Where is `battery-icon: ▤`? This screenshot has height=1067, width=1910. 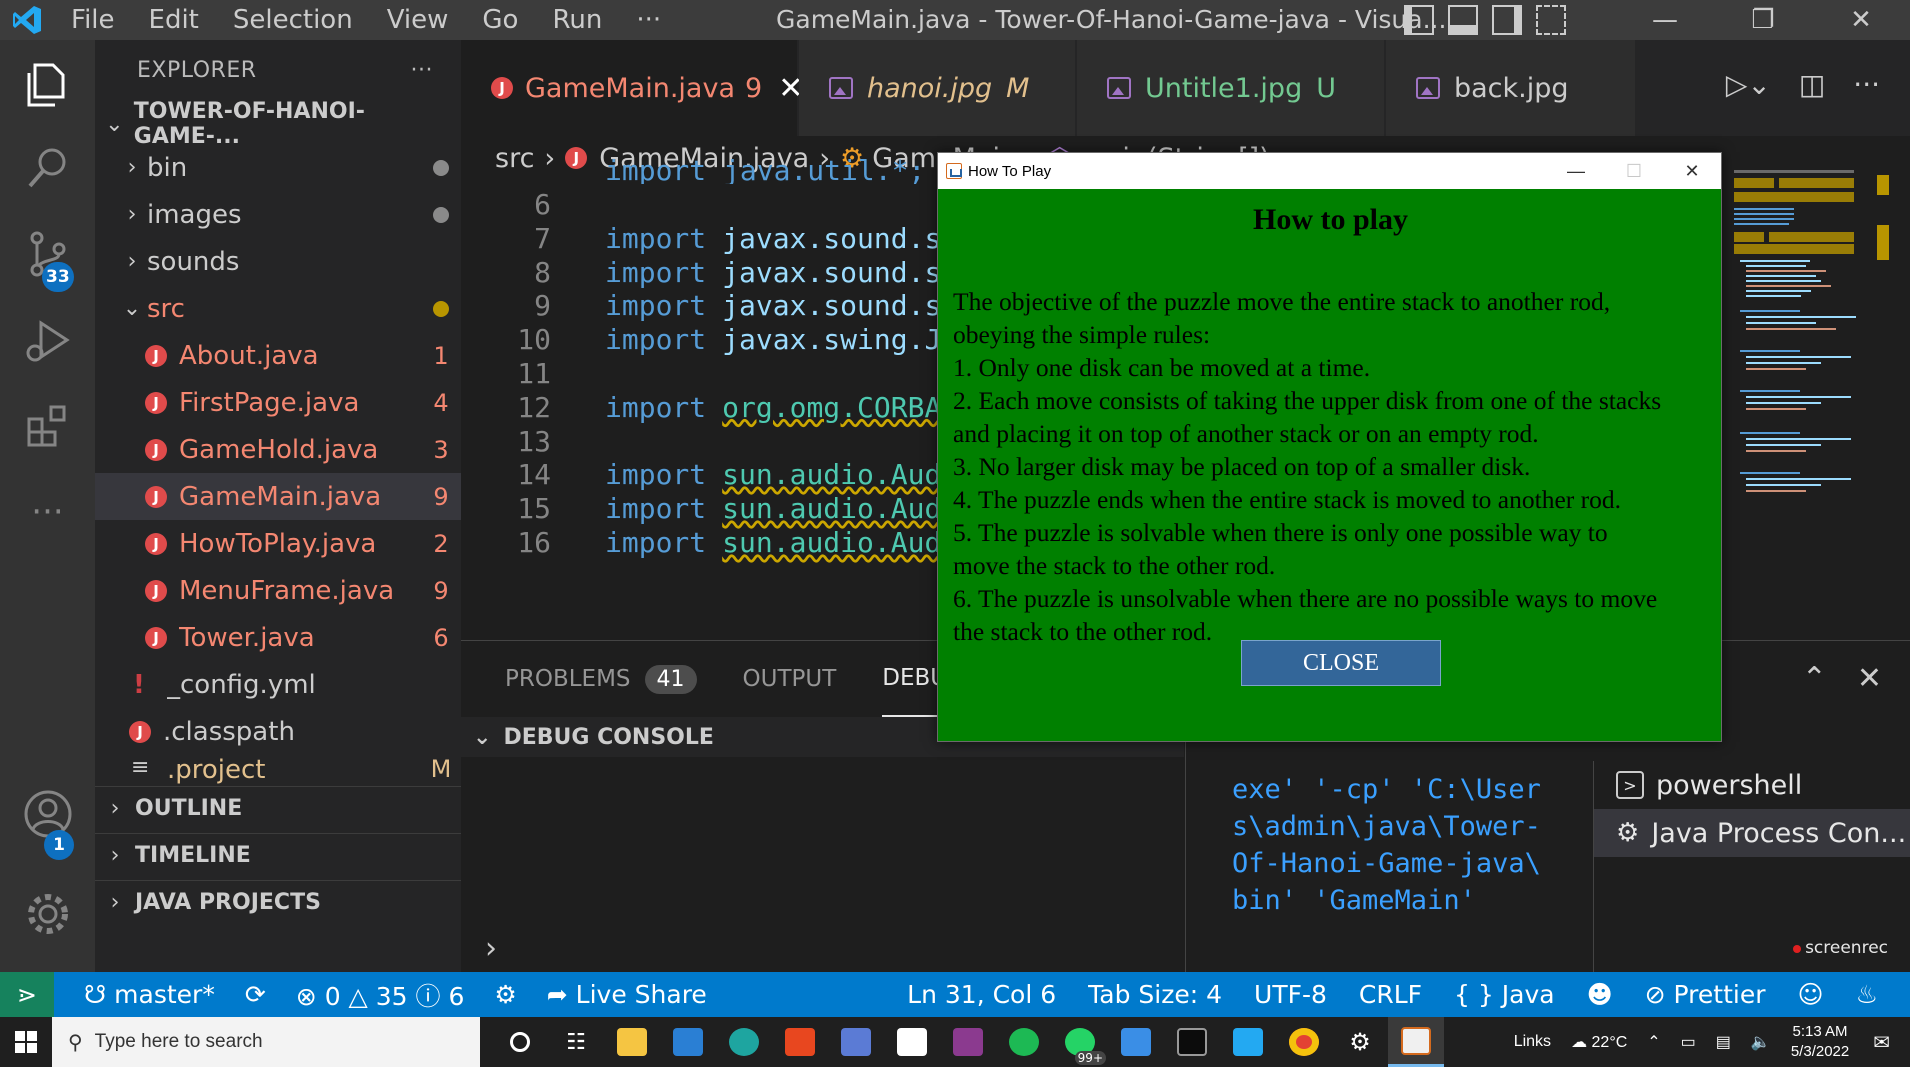 battery-icon: ▤ is located at coordinates (1723, 1042).